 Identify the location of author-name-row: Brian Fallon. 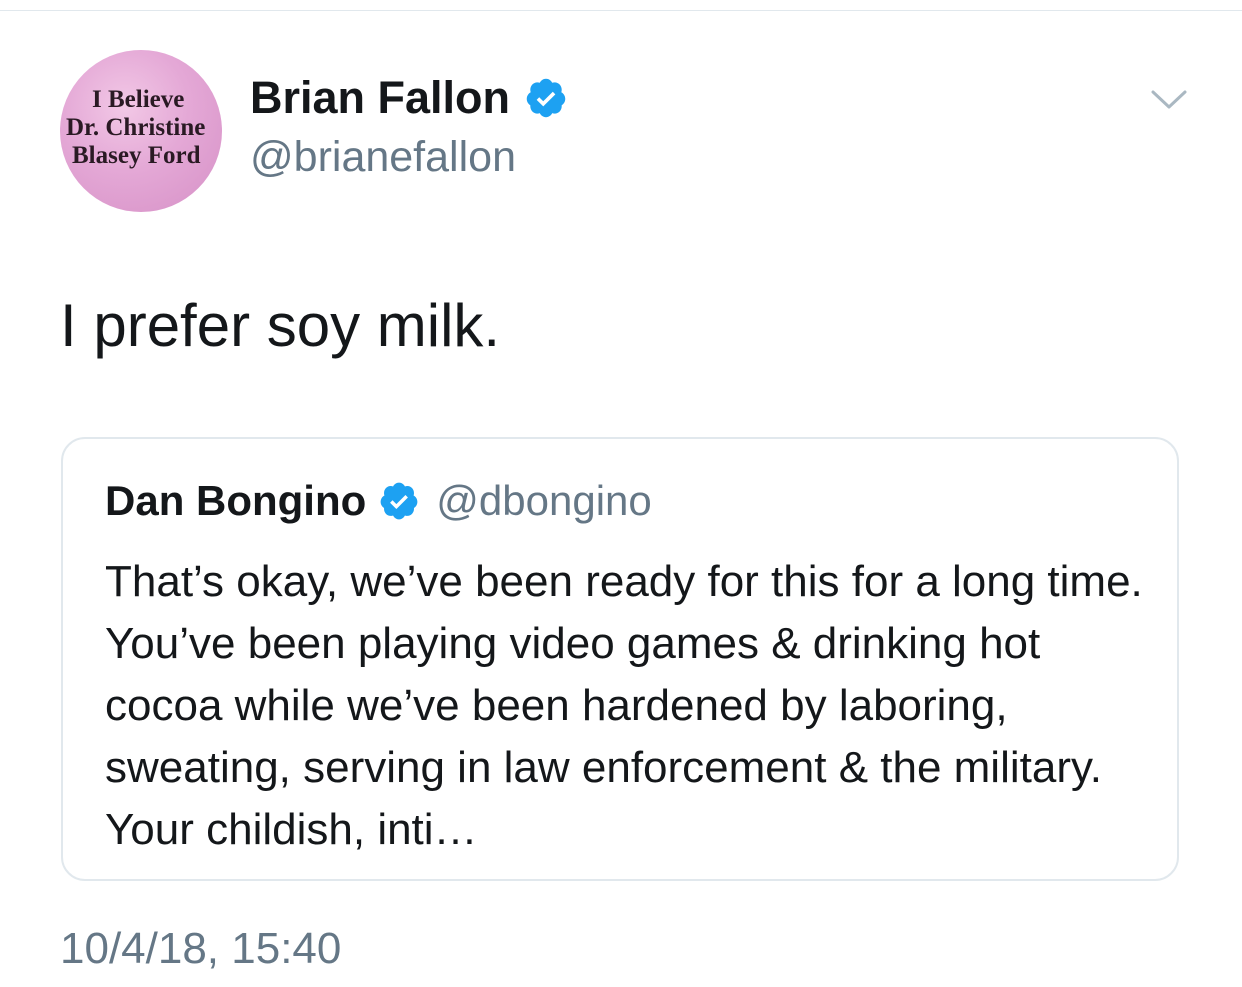
(409, 98).